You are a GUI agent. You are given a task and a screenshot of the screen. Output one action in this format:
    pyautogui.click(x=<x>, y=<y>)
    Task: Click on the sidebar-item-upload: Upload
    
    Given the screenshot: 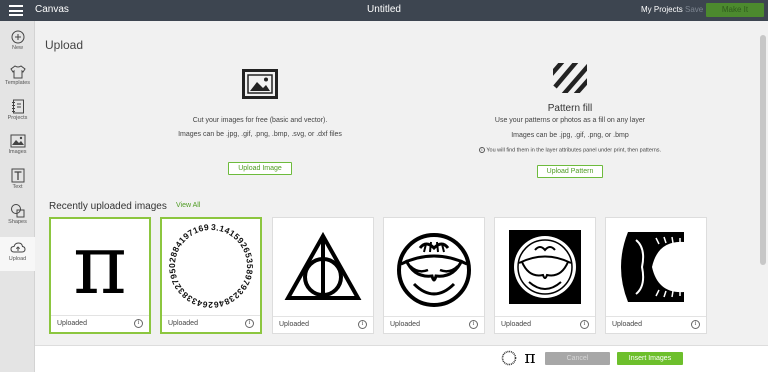 What is the action you would take?
    pyautogui.click(x=17, y=254)
    